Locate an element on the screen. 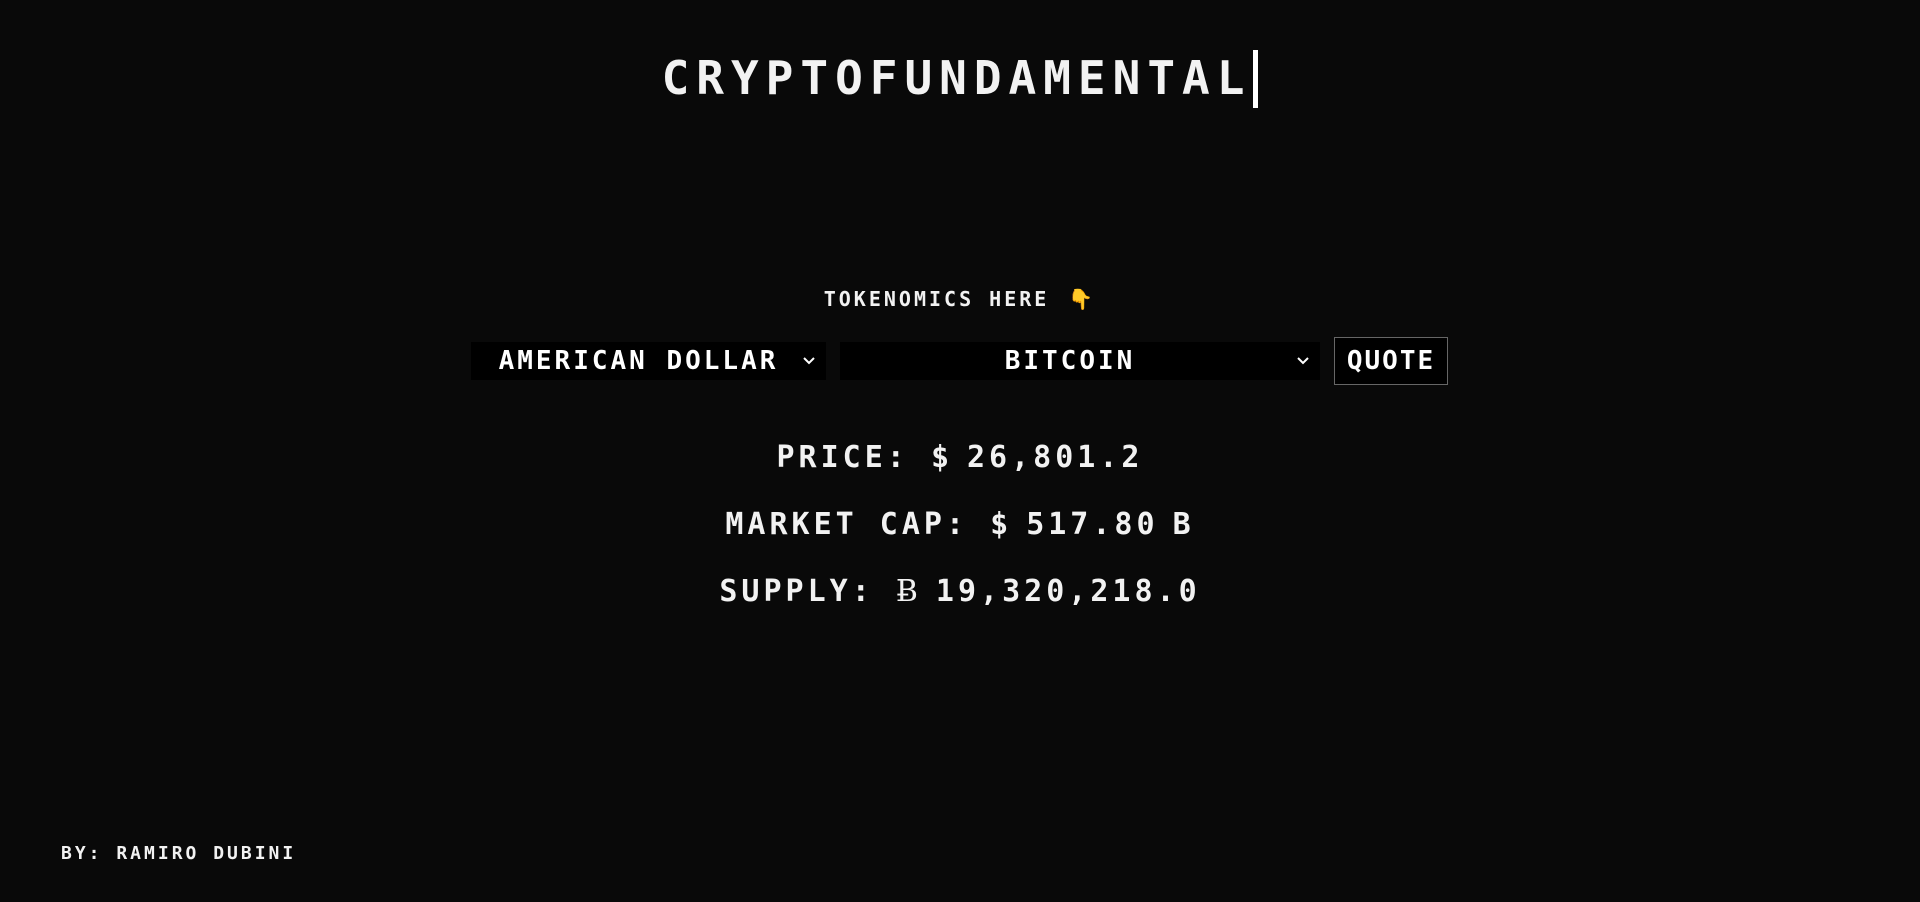 The image size is (1920, 902). market-cap-stat: MARKET CAP: $517.80 B is located at coordinates (960, 532).